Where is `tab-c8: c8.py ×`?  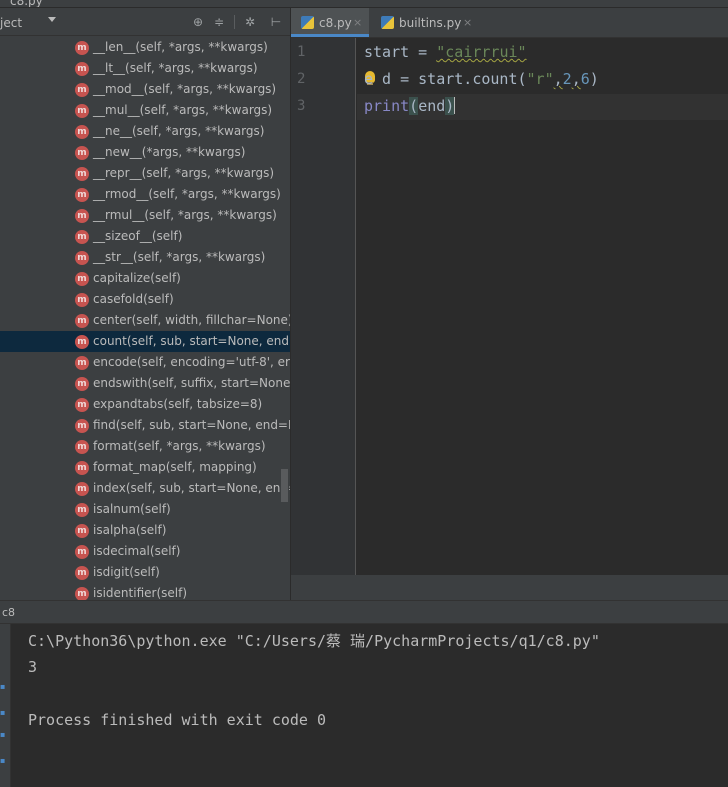
tab-c8: c8.py × is located at coordinates (330, 22).